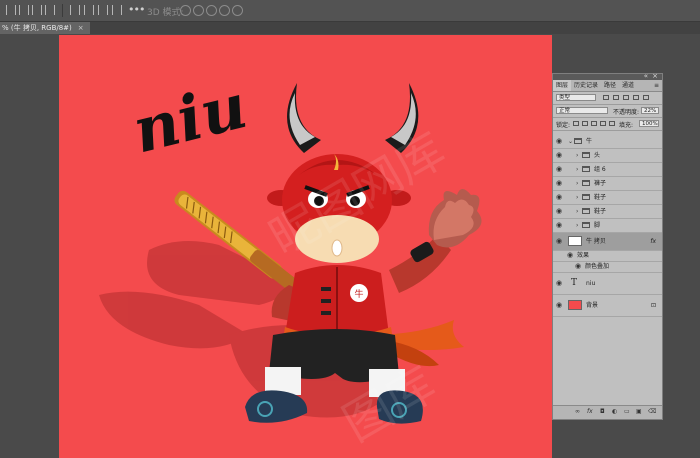 The image size is (700, 458). I want to click on tab-channels: 通道, so click(628, 85).